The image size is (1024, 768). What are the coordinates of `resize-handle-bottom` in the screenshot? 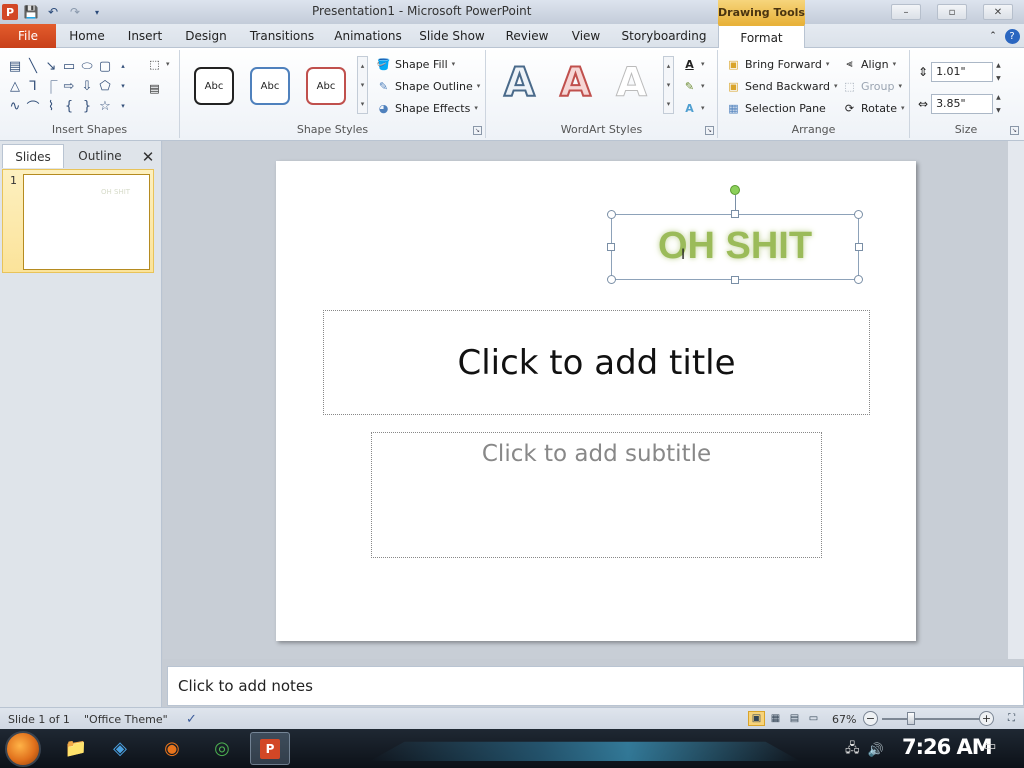 It's located at (735, 280).